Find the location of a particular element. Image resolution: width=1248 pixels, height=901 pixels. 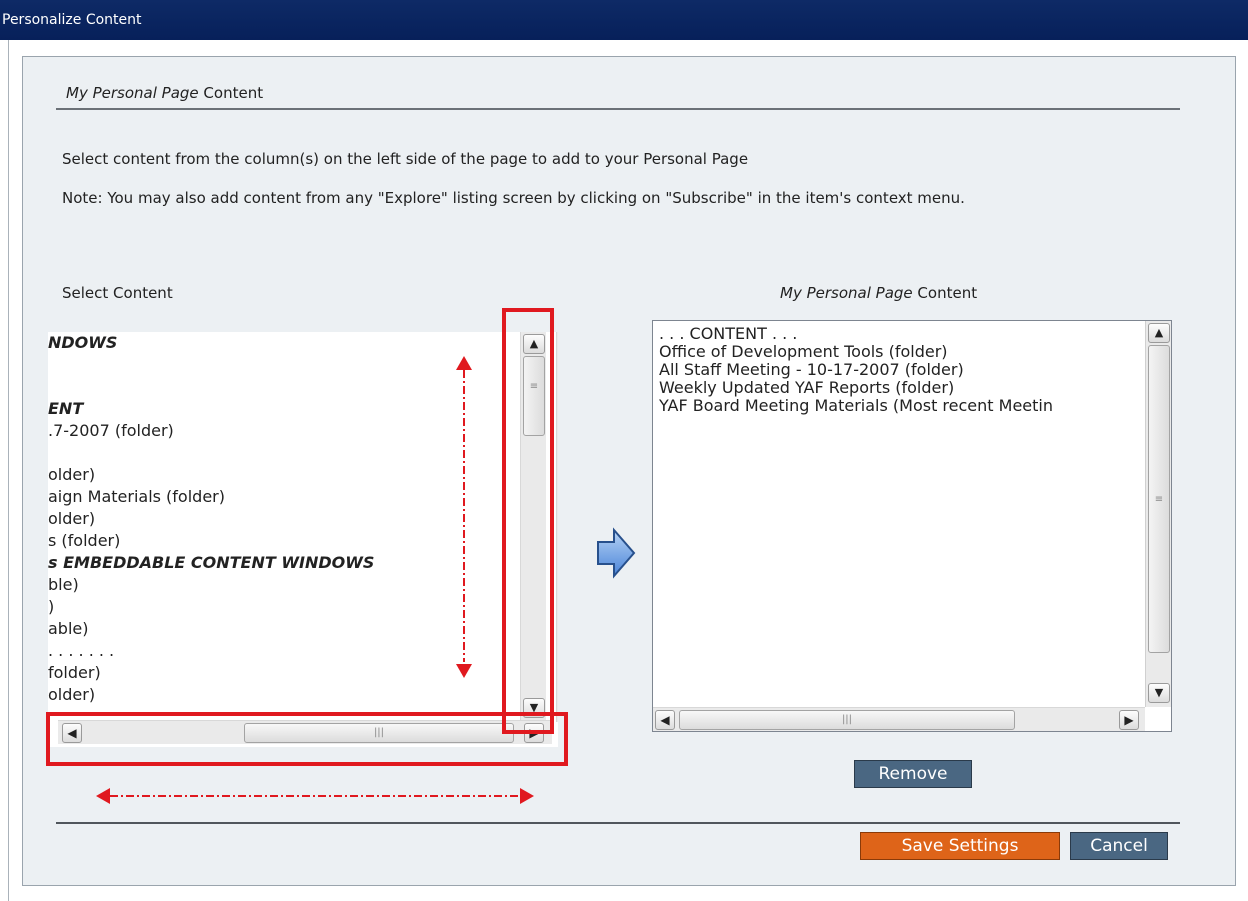

section-heading: My Personal Page Content is located at coordinates (164, 93).